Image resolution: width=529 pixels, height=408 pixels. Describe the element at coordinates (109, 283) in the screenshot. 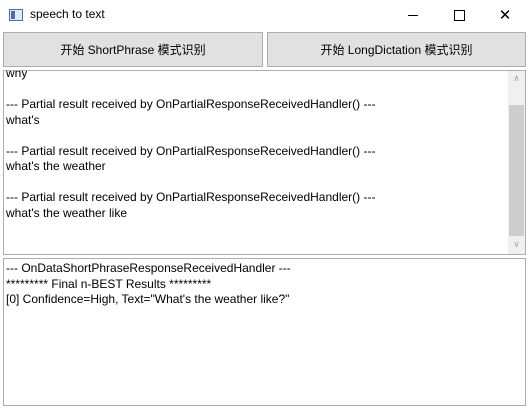

I see `final-log-line: ********* Final n-BEST Results *********` at that location.